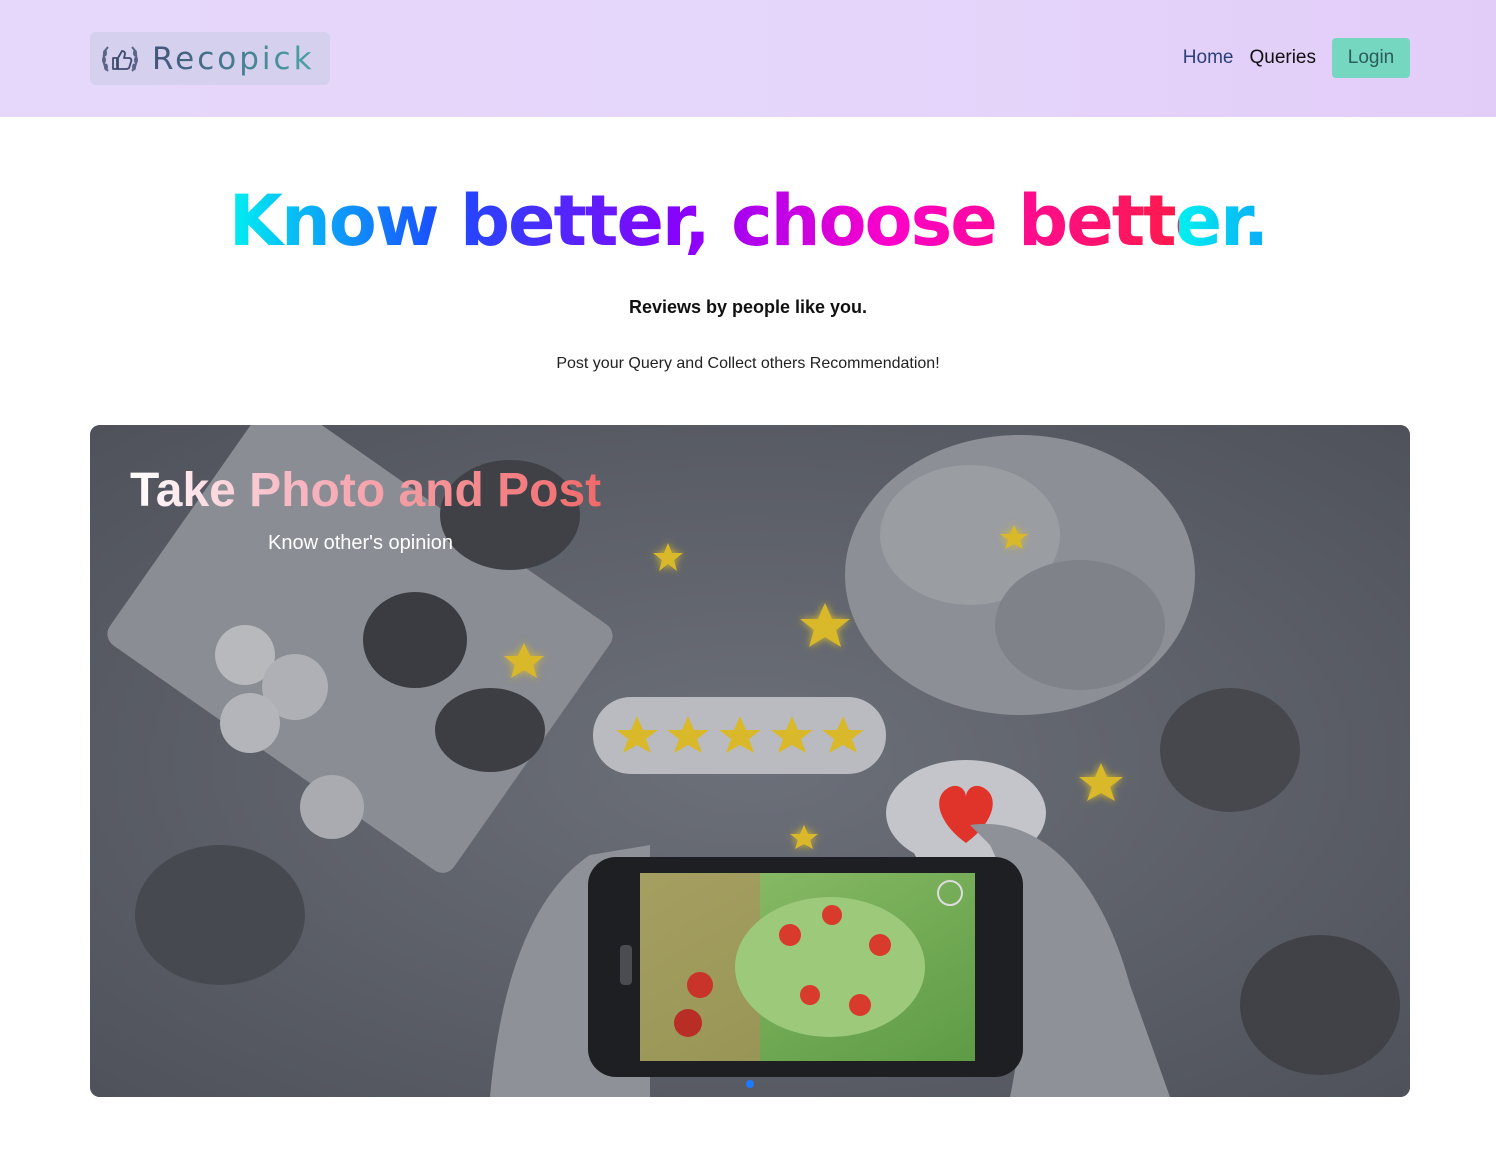  I want to click on nav-links: Home Queries Login, so click(1296, 58).